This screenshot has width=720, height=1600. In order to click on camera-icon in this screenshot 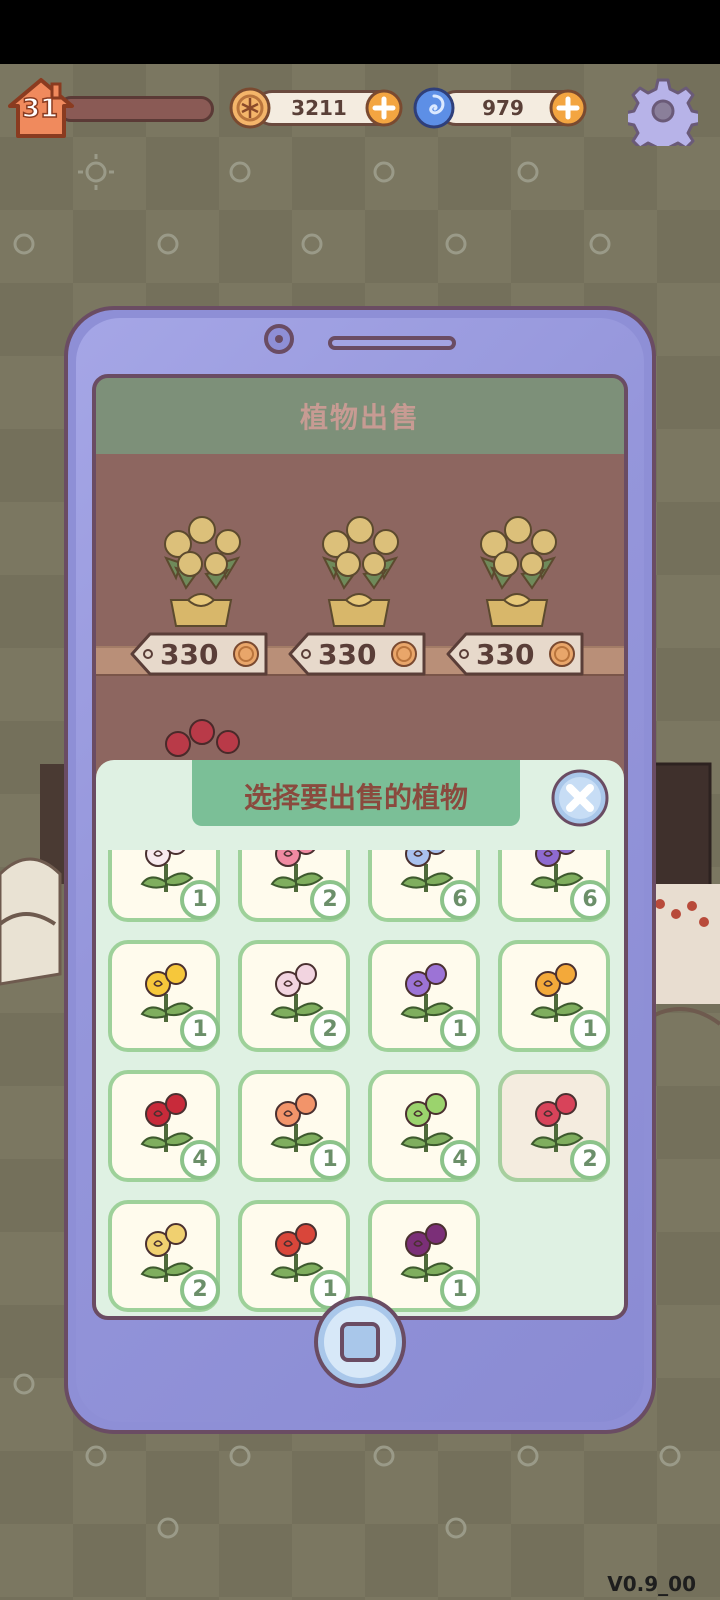, I will do `click(279, 339)`.